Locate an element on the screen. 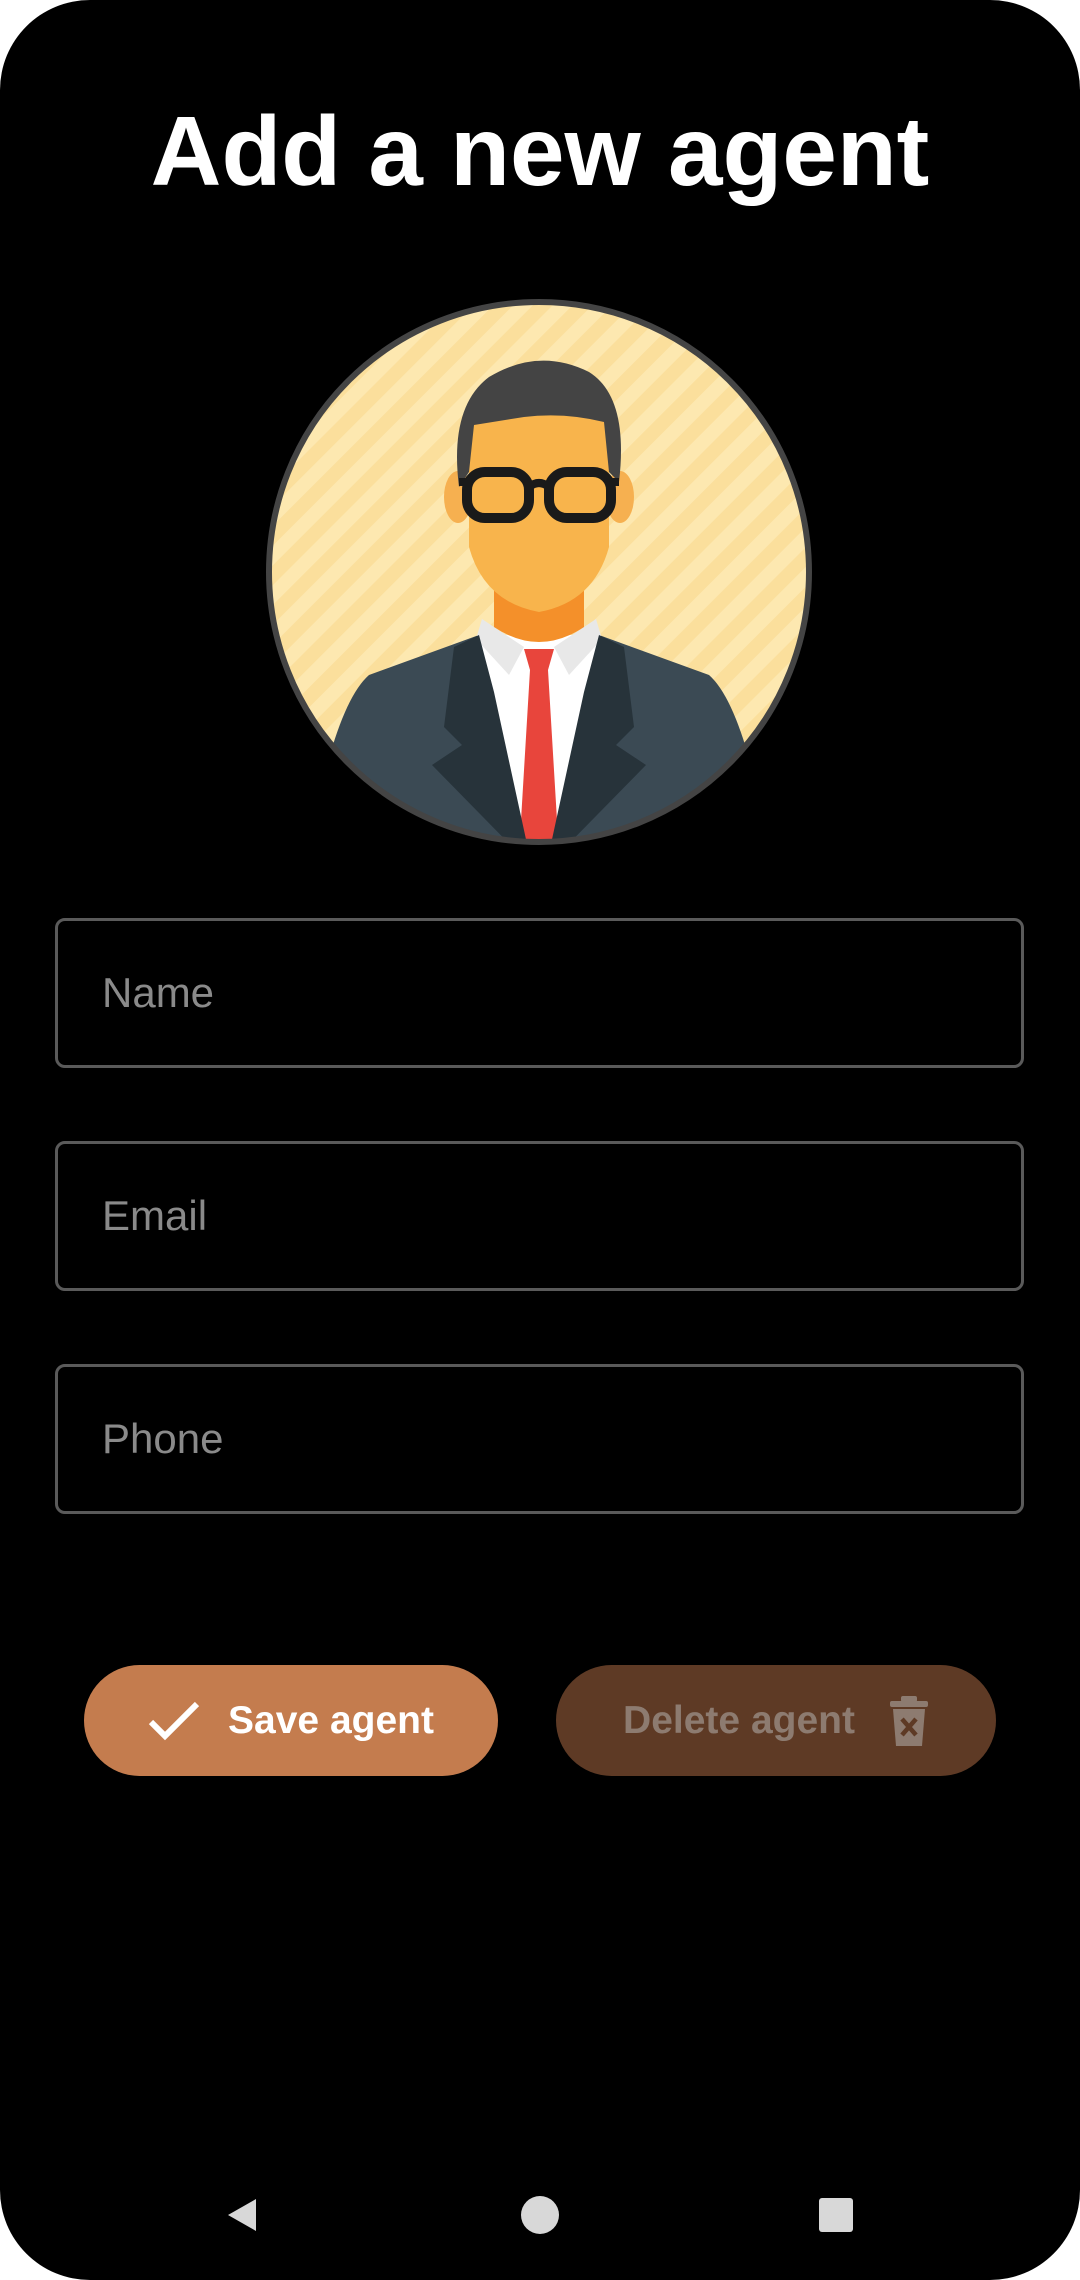 The height and width of the screenshot is (2280, 1080). save-agent-label: Save agent is located at coordinates (331, 1720).